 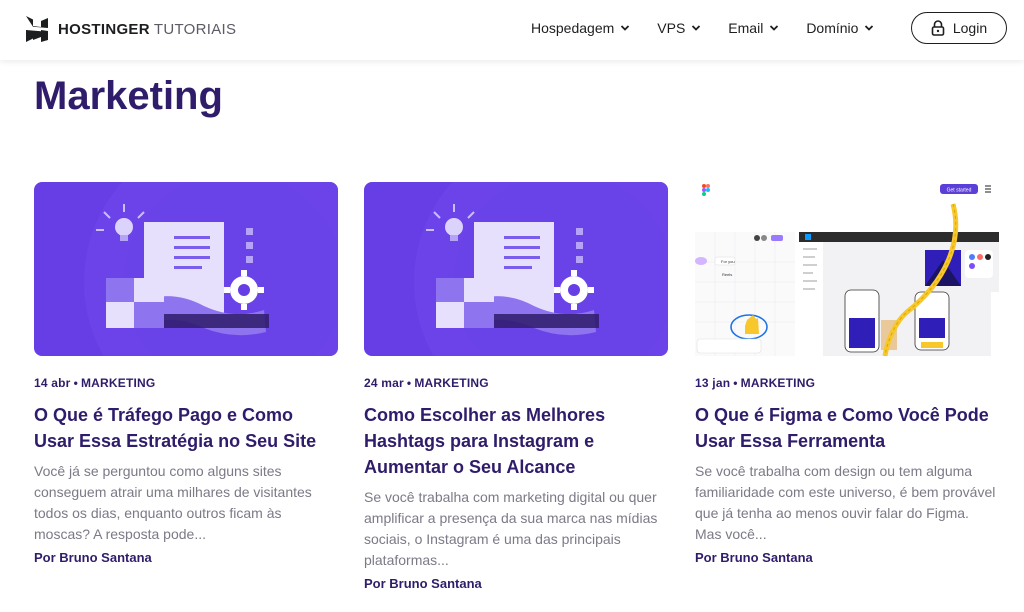 I want to click on nav-hospedagem: Hospedagem, so click(x=580, y=28).